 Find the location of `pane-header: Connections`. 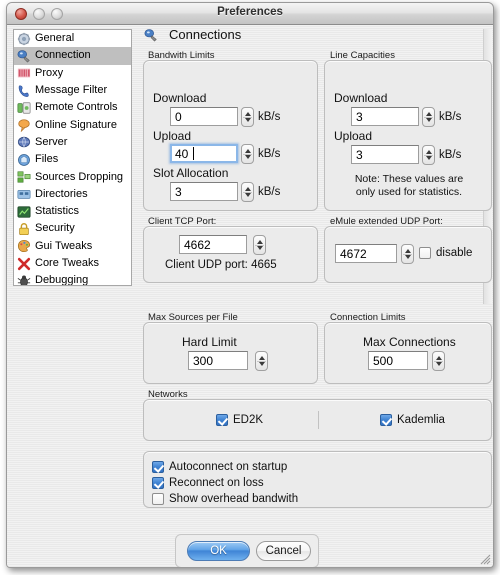

pane-header: Connections is located at coordinates (192, 34).